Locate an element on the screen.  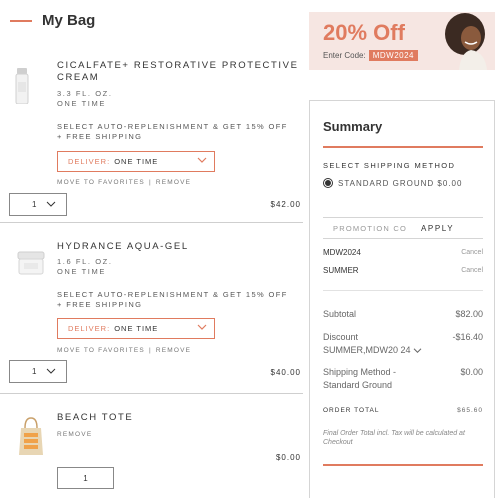
hydrance-product-image is located at coordinates (31, 263).